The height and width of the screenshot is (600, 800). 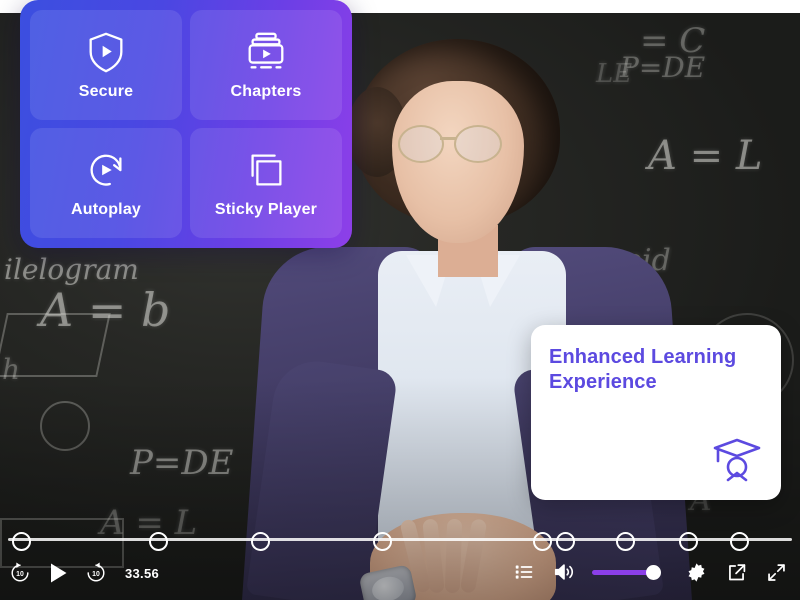 What do you see at coordinates (622, 572) in the screenshot?
I see `volume-fill` at bounding box center [622, 572].